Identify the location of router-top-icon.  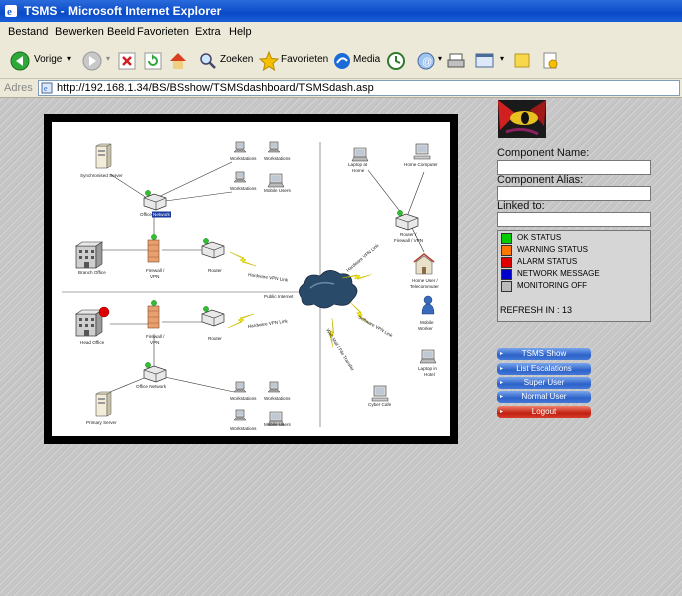
(213, 248).